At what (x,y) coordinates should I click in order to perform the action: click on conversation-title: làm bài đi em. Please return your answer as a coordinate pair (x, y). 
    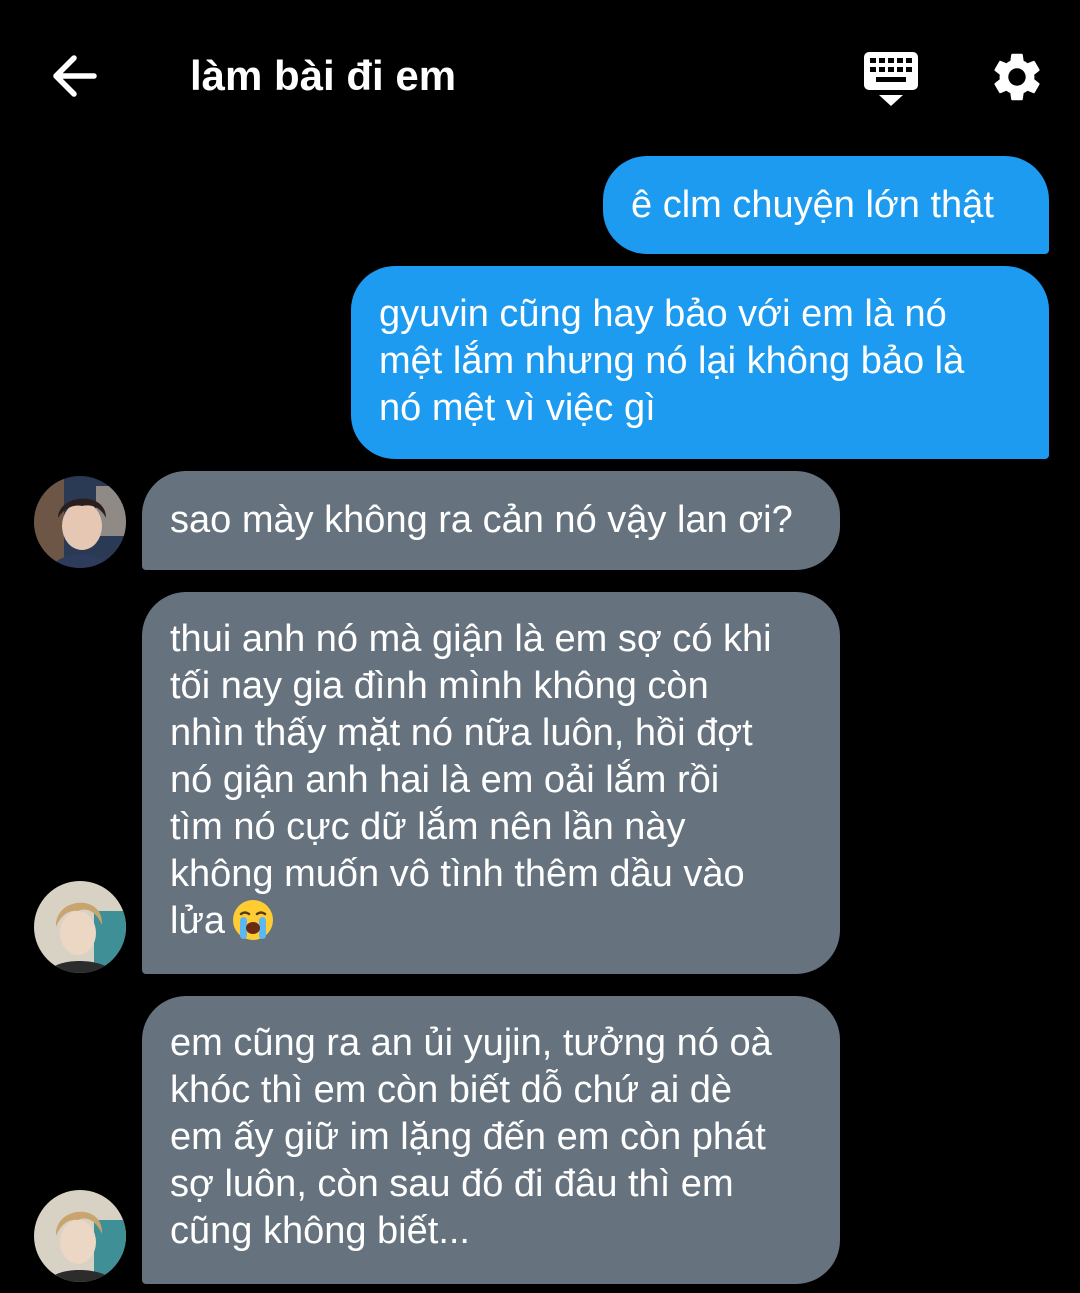
    Looking at the image, I should click on (323, 75).